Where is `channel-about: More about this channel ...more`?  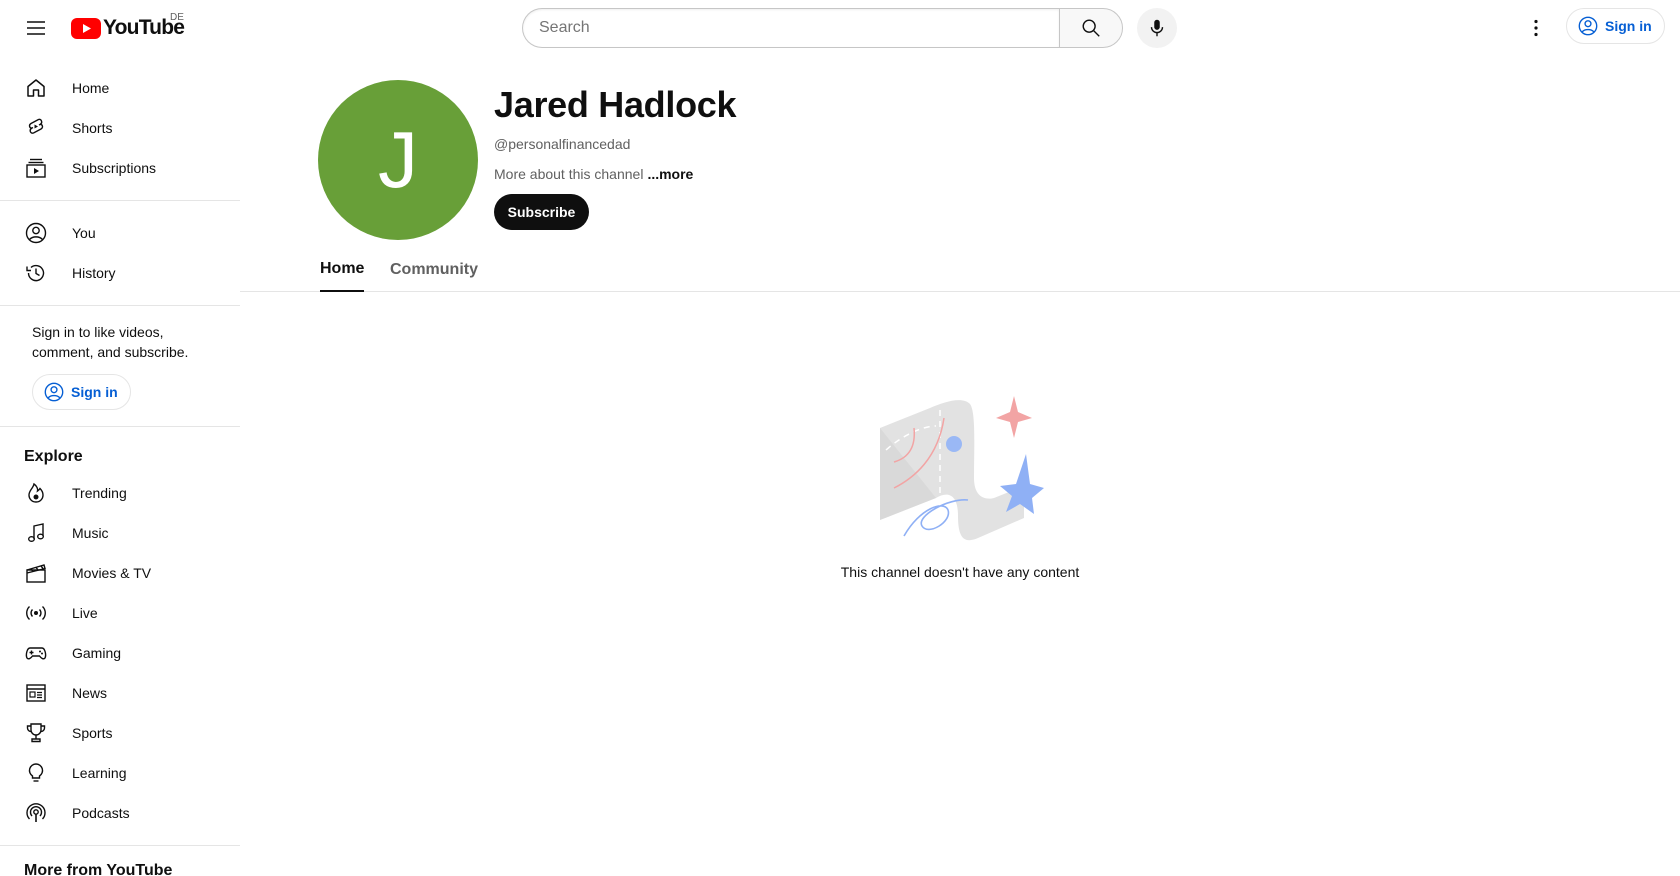 channel-about: More about this channel ...more is located at coordinates (593, 174).